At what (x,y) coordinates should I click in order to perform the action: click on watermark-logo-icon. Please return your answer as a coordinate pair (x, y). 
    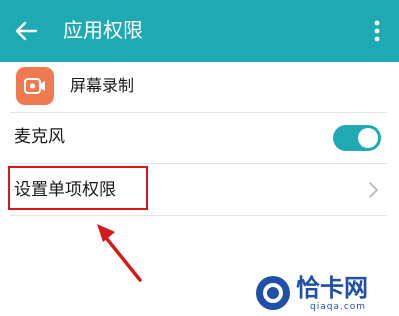
    Looking at the image, I should click on (273, 293).